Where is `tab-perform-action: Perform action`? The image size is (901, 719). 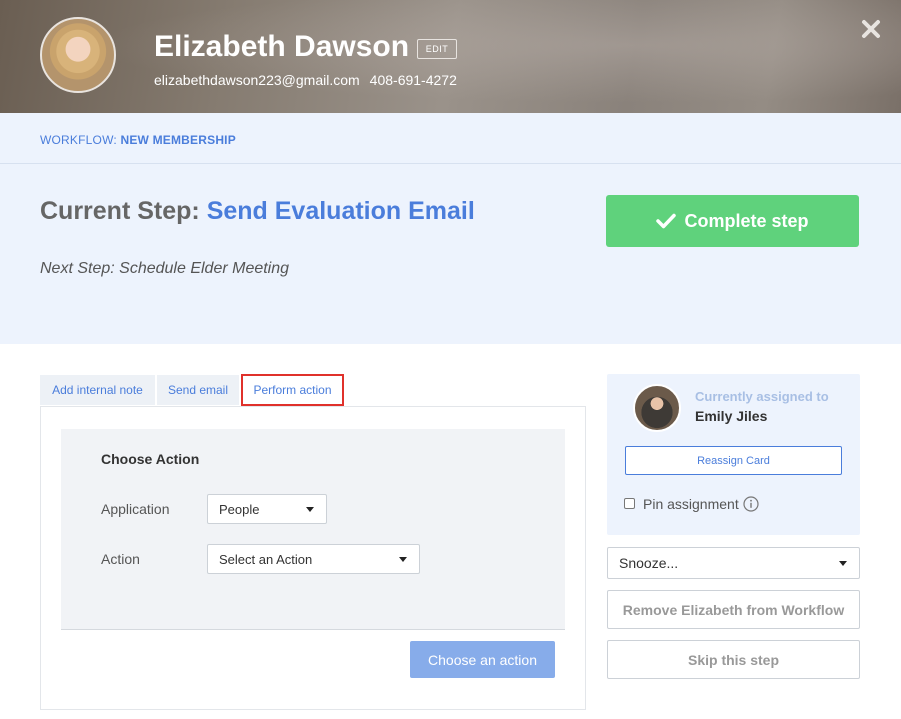 tab-perform-action: Perform action is located at coordinates (292, 390).